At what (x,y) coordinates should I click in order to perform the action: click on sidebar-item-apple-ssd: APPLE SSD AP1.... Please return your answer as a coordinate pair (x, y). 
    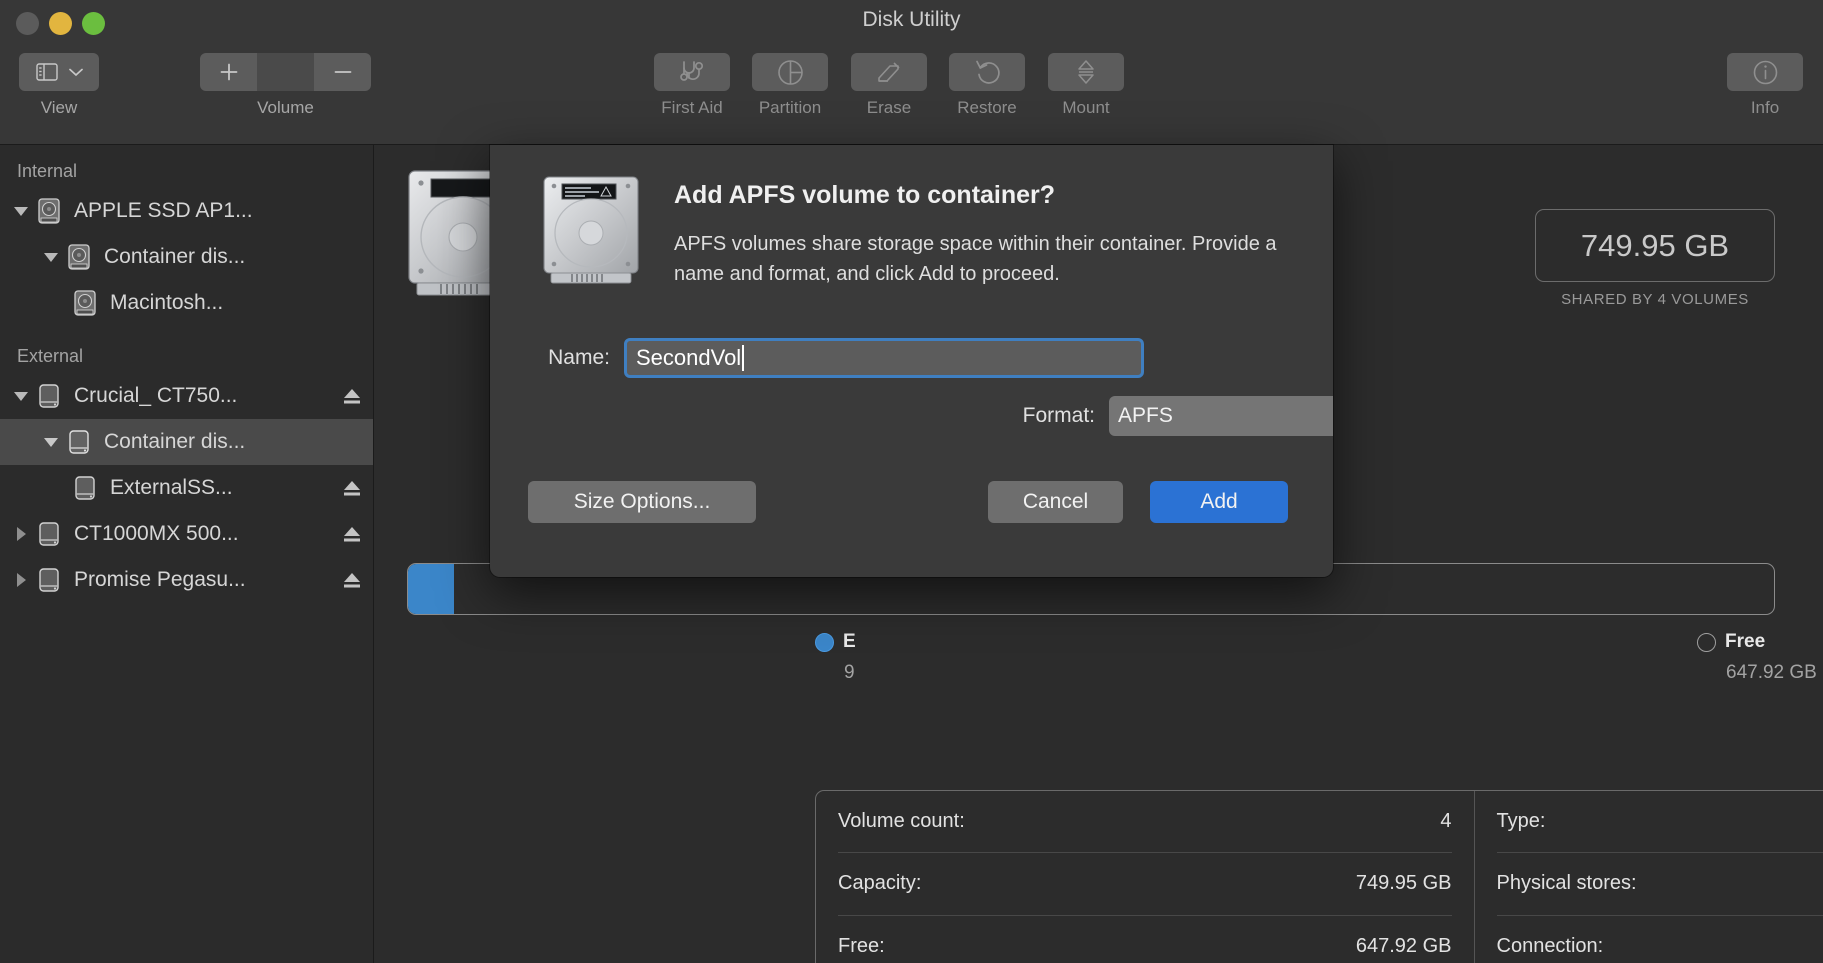
    Looking at the image, I should click on (186, 211).